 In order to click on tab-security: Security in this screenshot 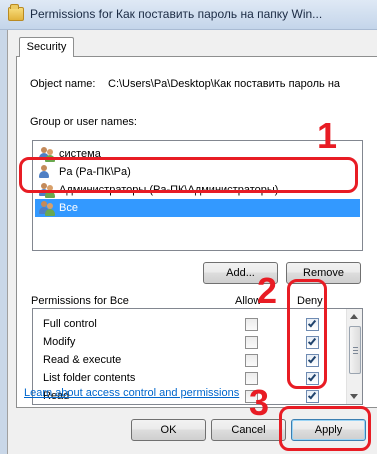, I will do `click(46, 47)`.